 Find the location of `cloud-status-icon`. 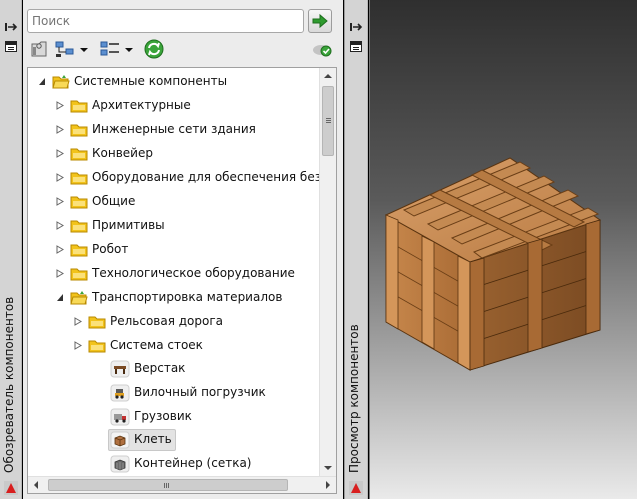

cloud-status-icon is located at coordinates (322, 51).